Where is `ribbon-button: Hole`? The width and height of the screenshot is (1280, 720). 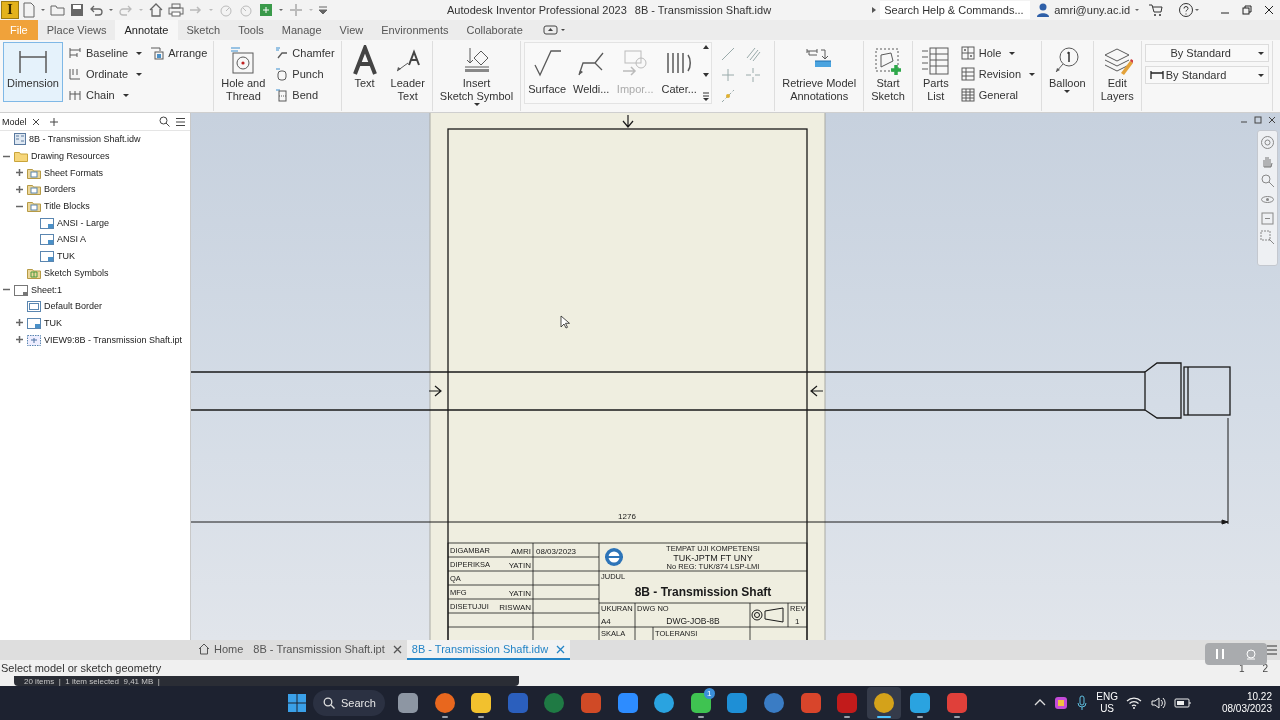
ribbon-button: Hole is located at coordinates (997, 53).